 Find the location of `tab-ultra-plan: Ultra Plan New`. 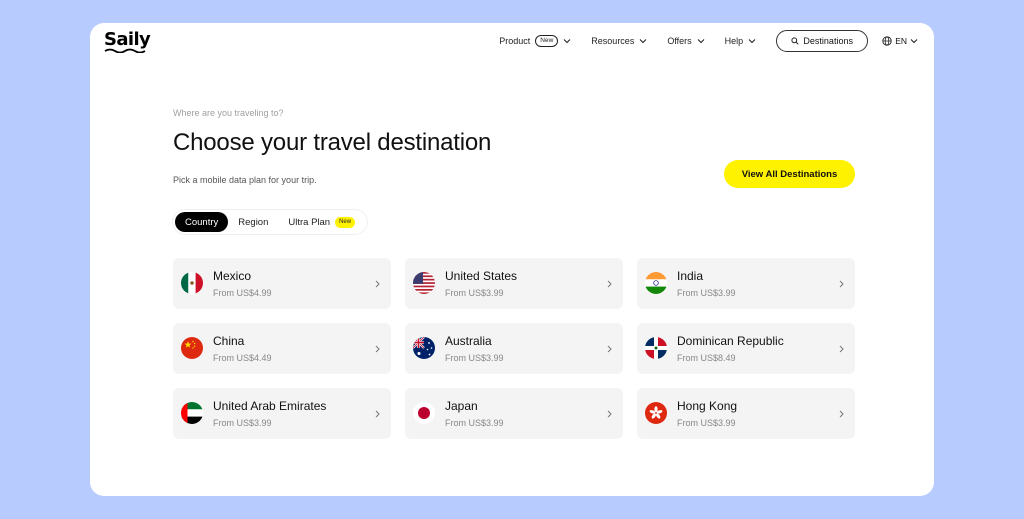

tab-ultra-plan: Ultra Plan New is located at coordinates (321, 222).